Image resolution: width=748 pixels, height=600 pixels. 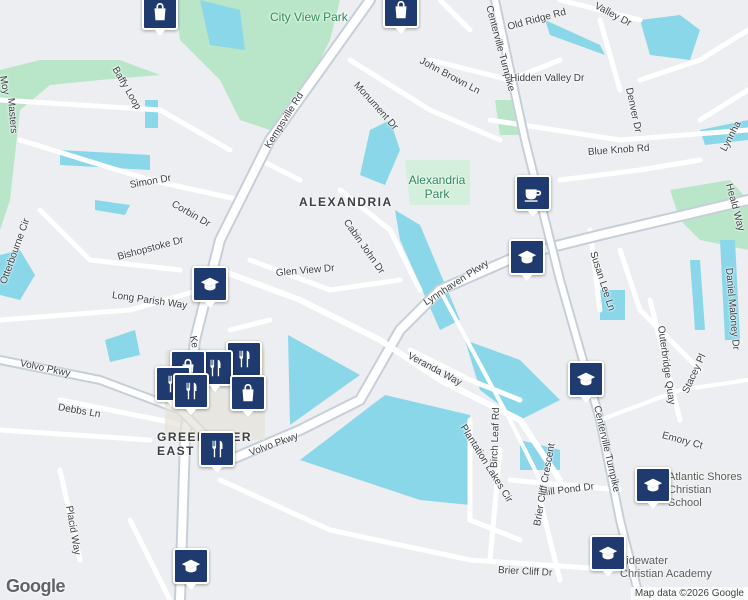 I want to click on poi-label-tidewater-line1: Tidewater, so click(x=644, y=561).